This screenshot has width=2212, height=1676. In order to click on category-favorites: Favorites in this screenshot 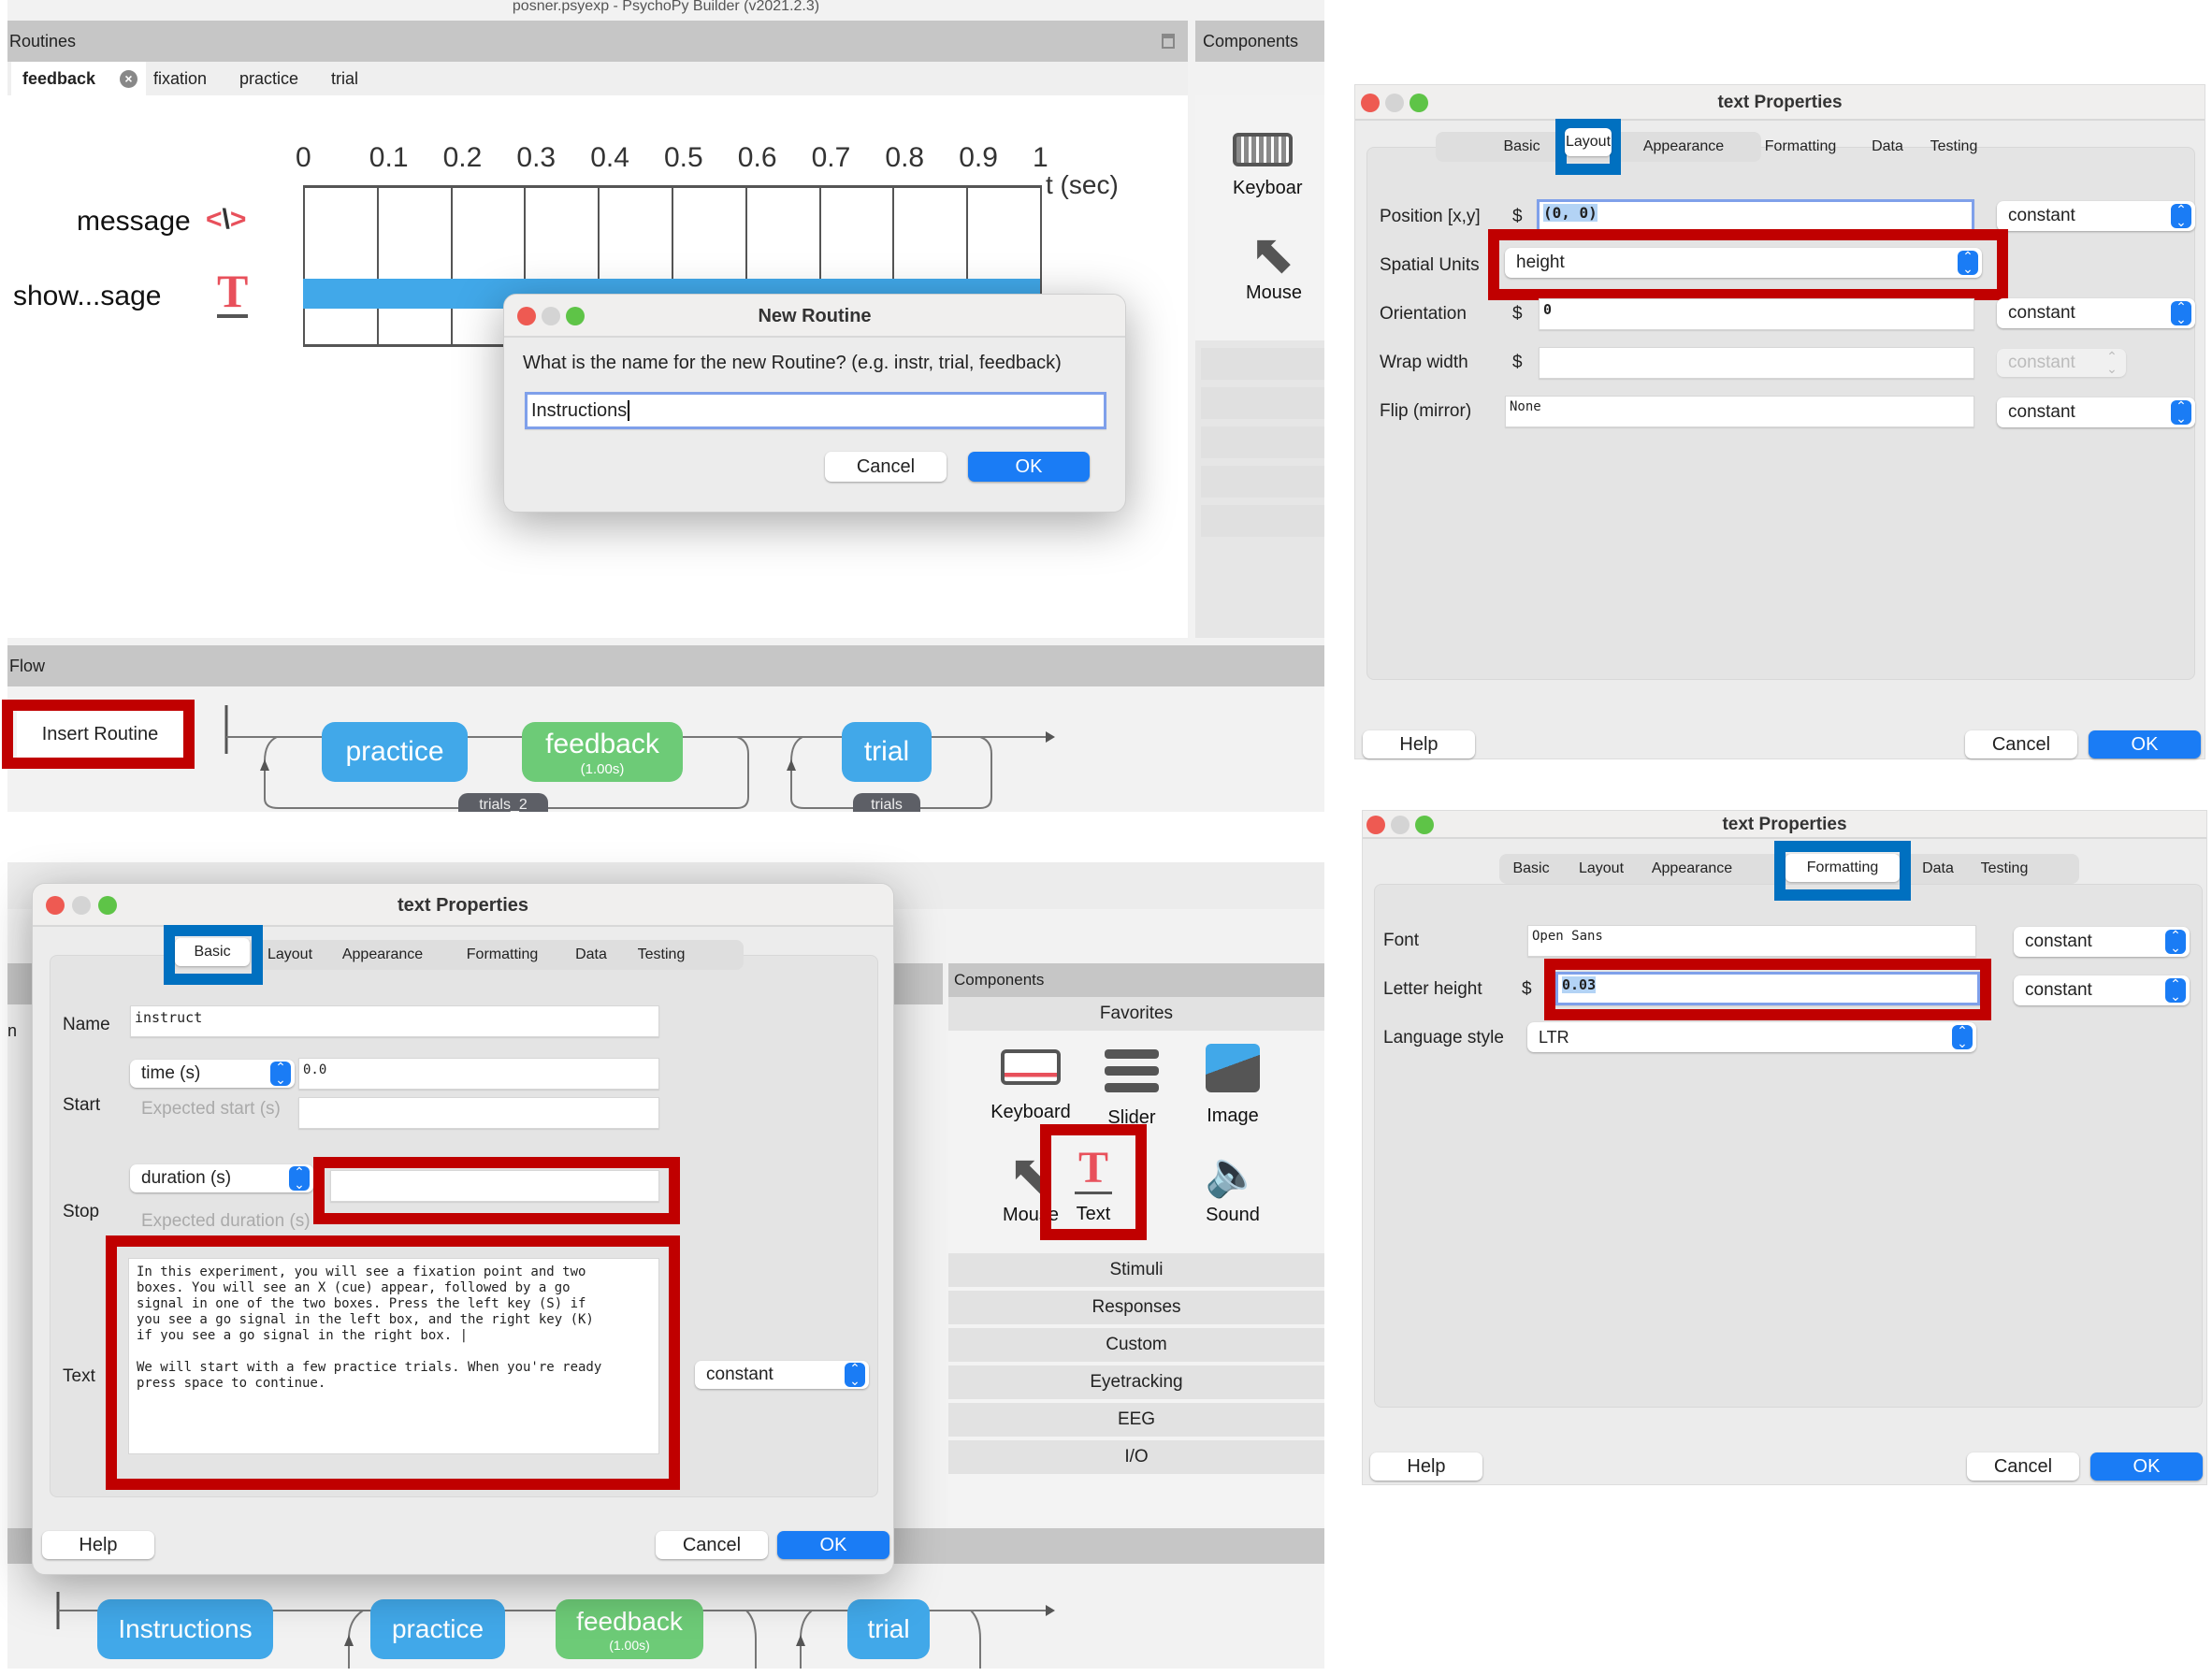, I will do `click(1136, 1014)`.